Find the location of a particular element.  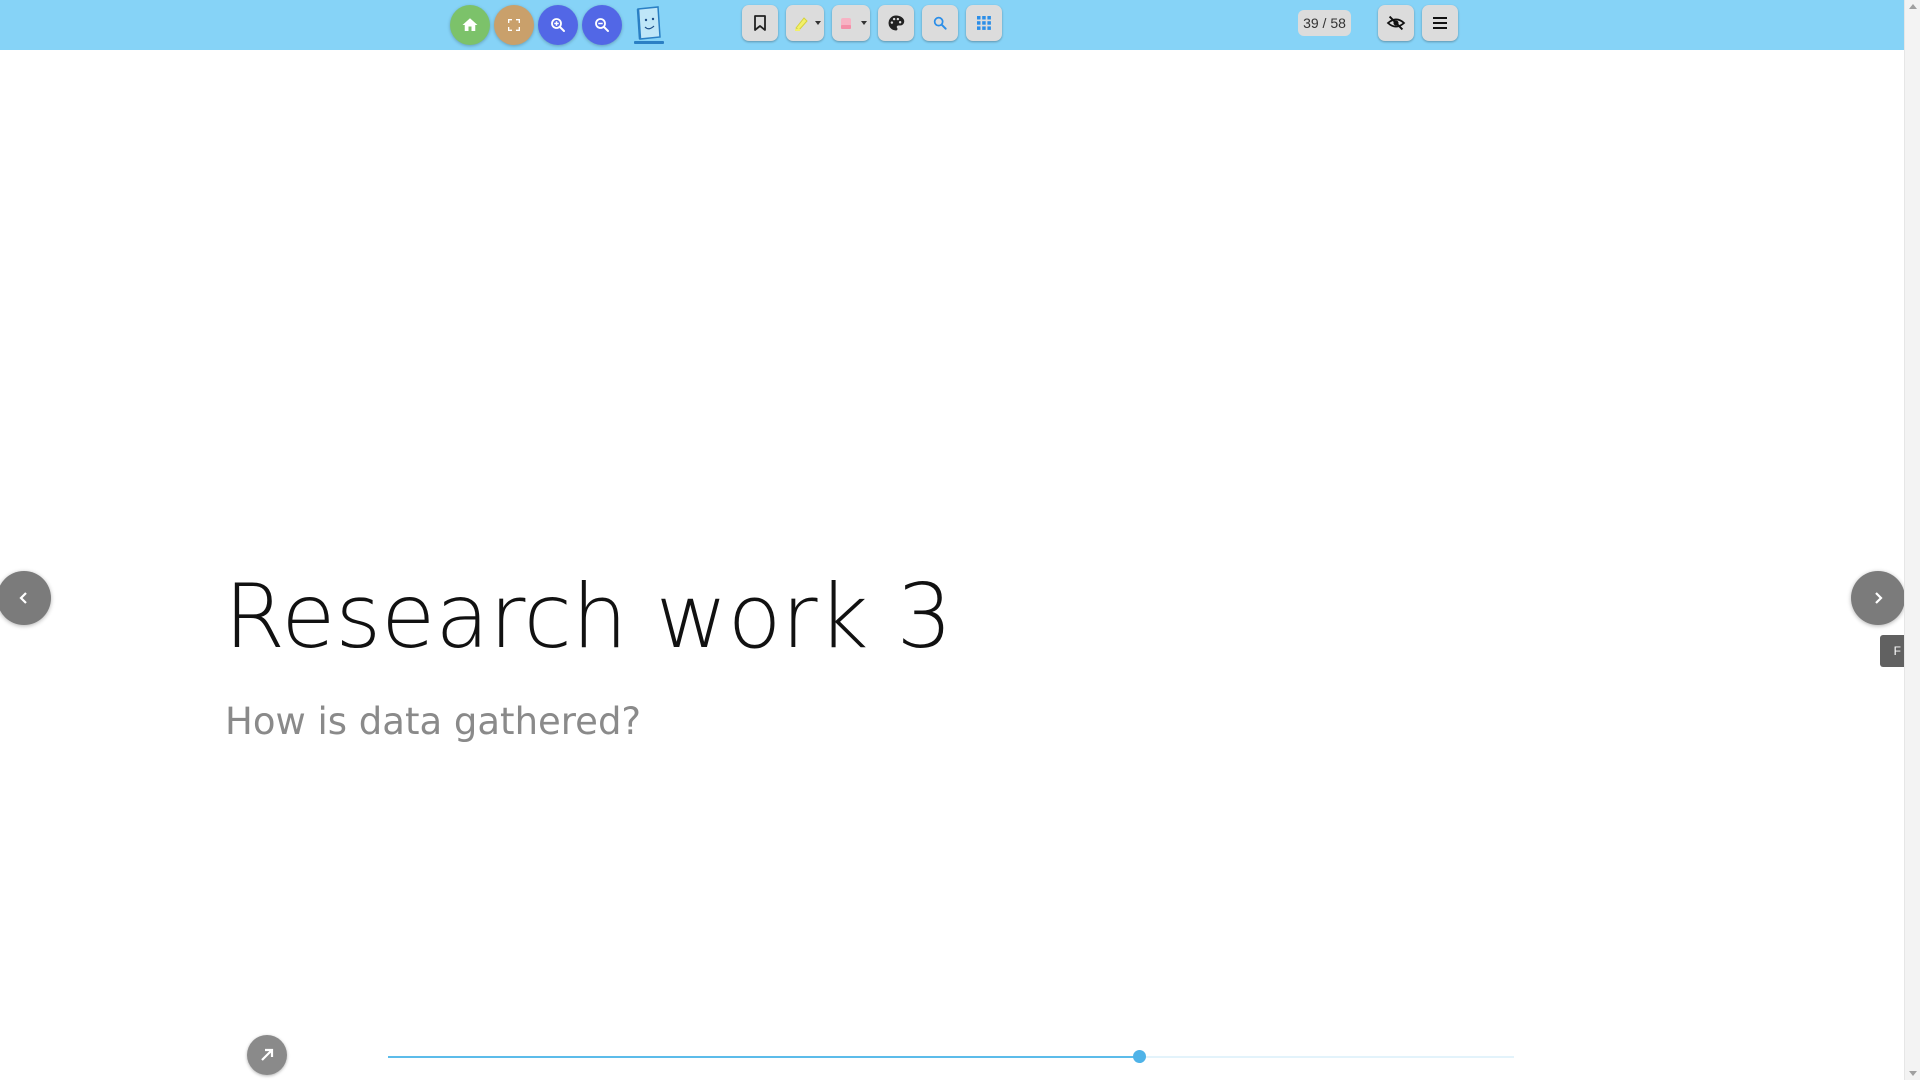

palette-button is located at coordinates (896, 23).